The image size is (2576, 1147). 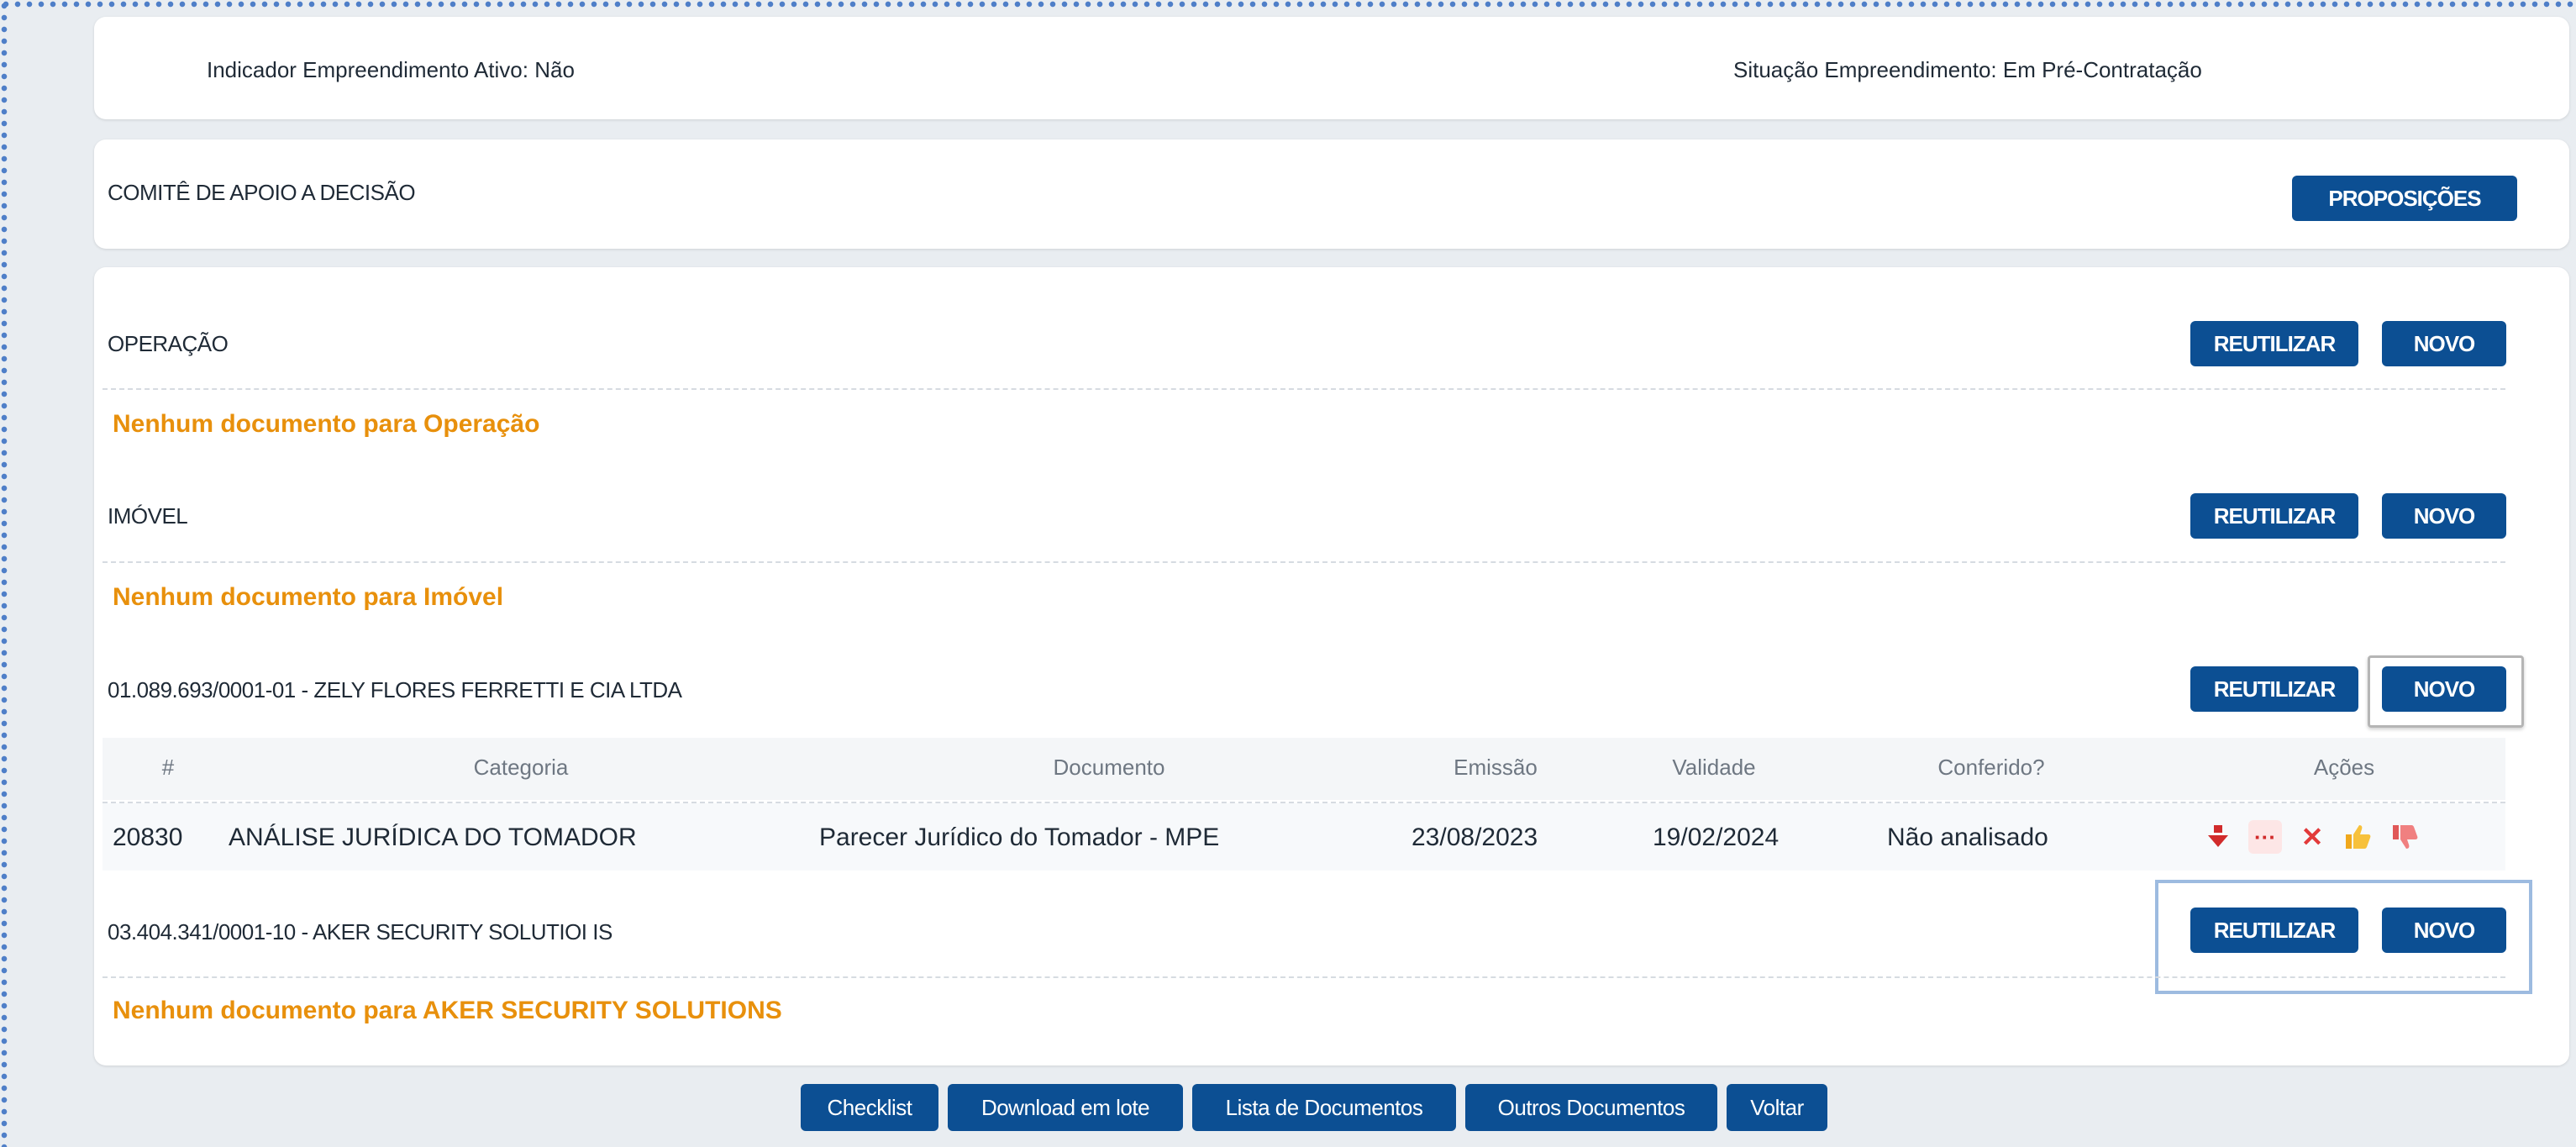 What do you see at coordinates (262, 192) in the screenshot?
I see `comite-title: COMITÊ DE APOIO A DECISÃO` at bounding box center [262, 192].